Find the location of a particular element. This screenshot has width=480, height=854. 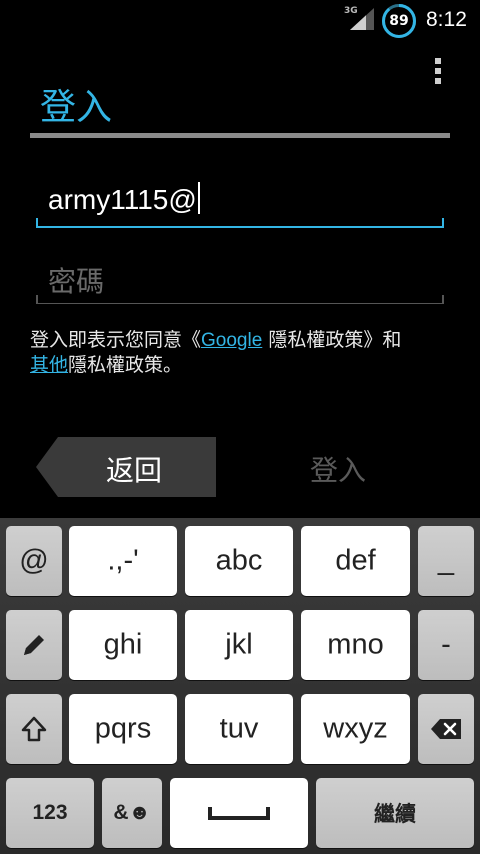

signin-label: 登入 is located at coordinates (338, 470).